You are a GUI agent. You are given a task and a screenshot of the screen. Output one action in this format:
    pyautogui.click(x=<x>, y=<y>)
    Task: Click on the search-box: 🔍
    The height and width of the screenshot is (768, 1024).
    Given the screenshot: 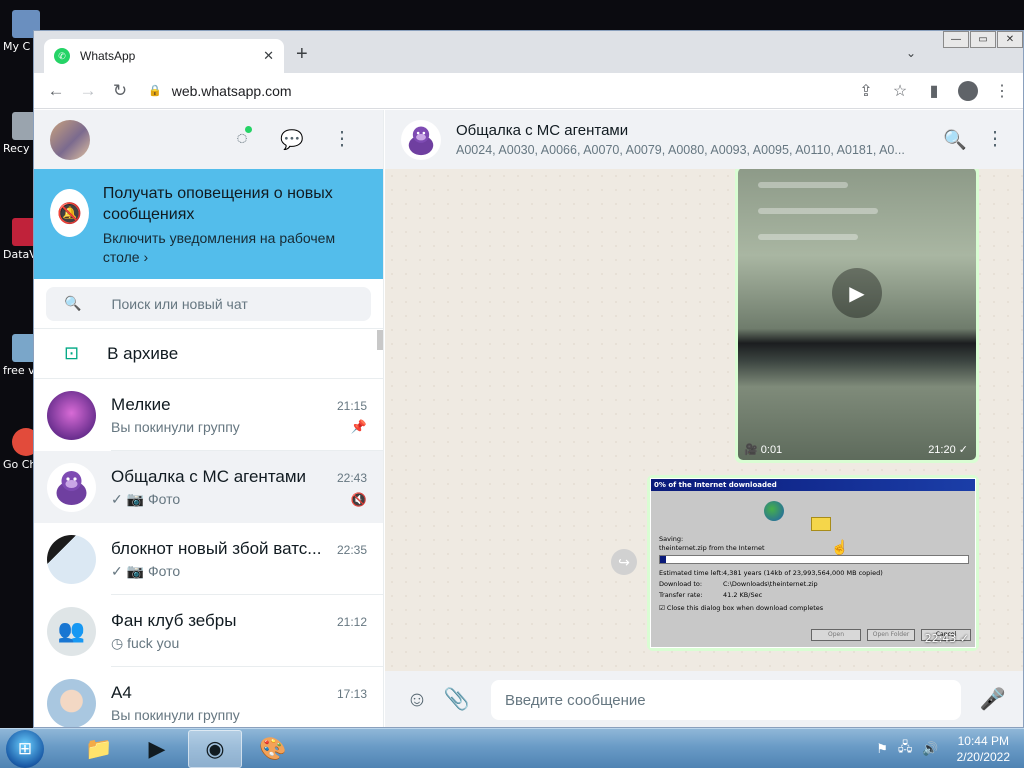 What is the action you would take?
    pyautogui.click(x=208, y=303)
    